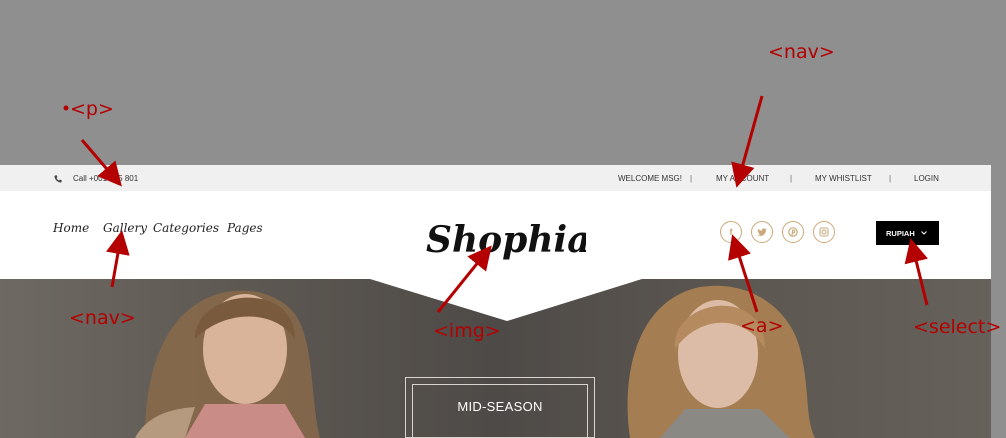 The image size is (1006, 438). What do you see at coordinates (742, 178) in the screenshot?
I see `my-account-link: MY ACCOUNT` at bounding box center [742, 178].